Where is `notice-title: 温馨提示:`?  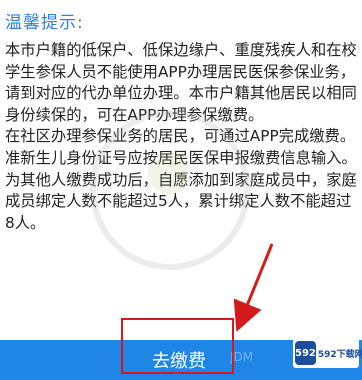
notice-title: 温馨提示: is located at coordinates (44, 23).